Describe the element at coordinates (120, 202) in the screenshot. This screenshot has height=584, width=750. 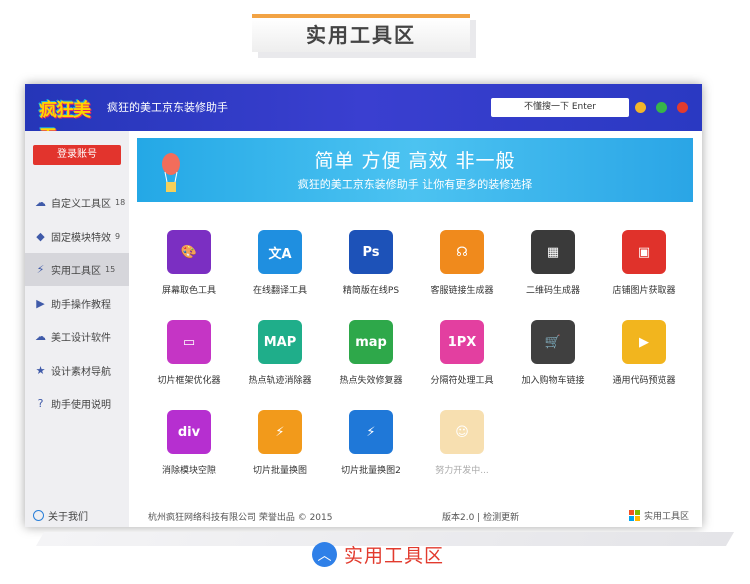
I see `sidebar-item-count: 18` at that location.